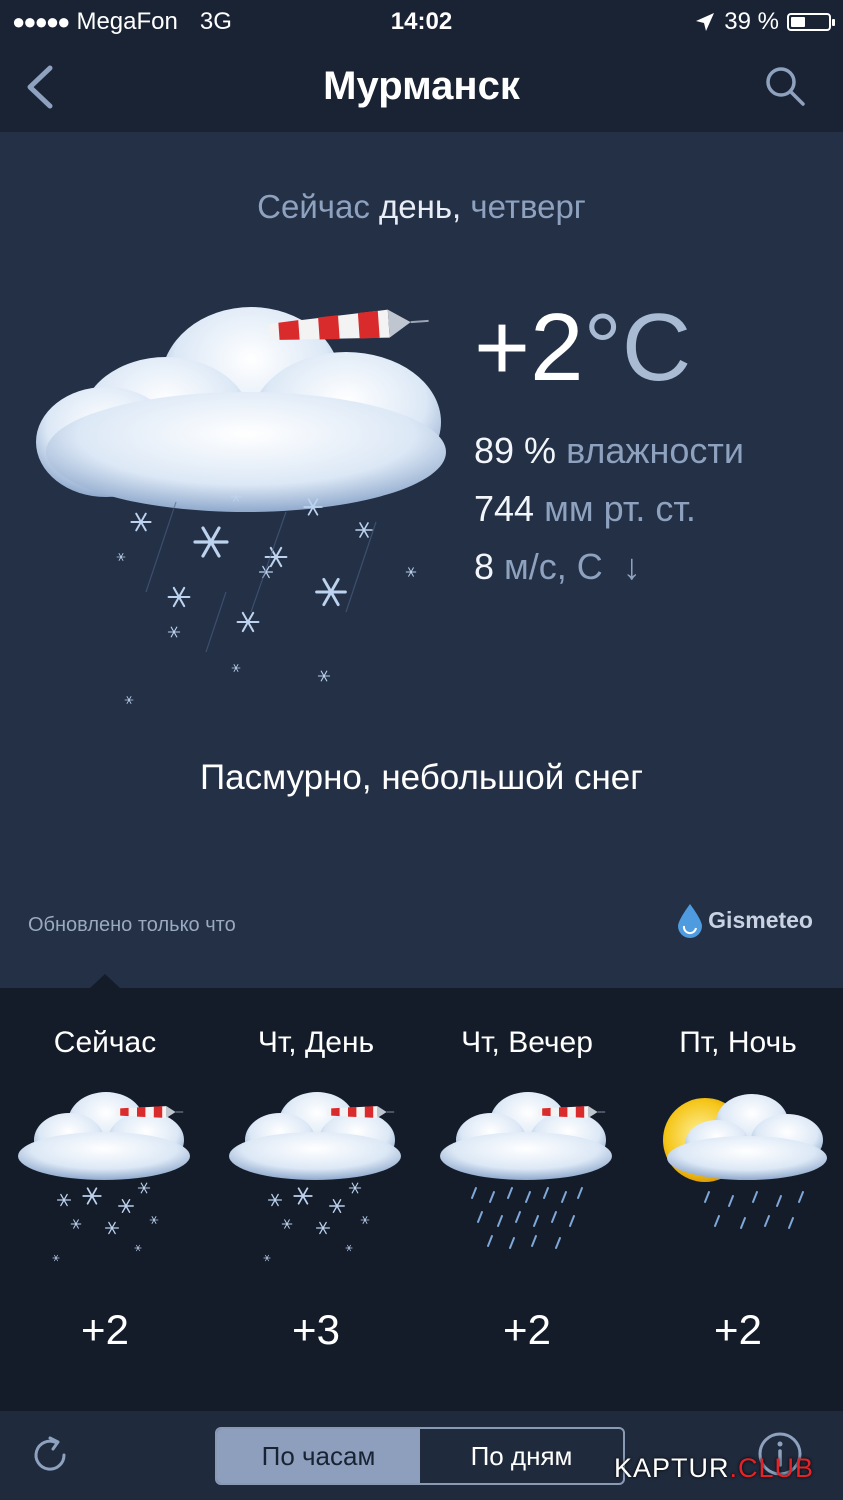  I want to click on current-temperature: +2°C, so click(582, 348).